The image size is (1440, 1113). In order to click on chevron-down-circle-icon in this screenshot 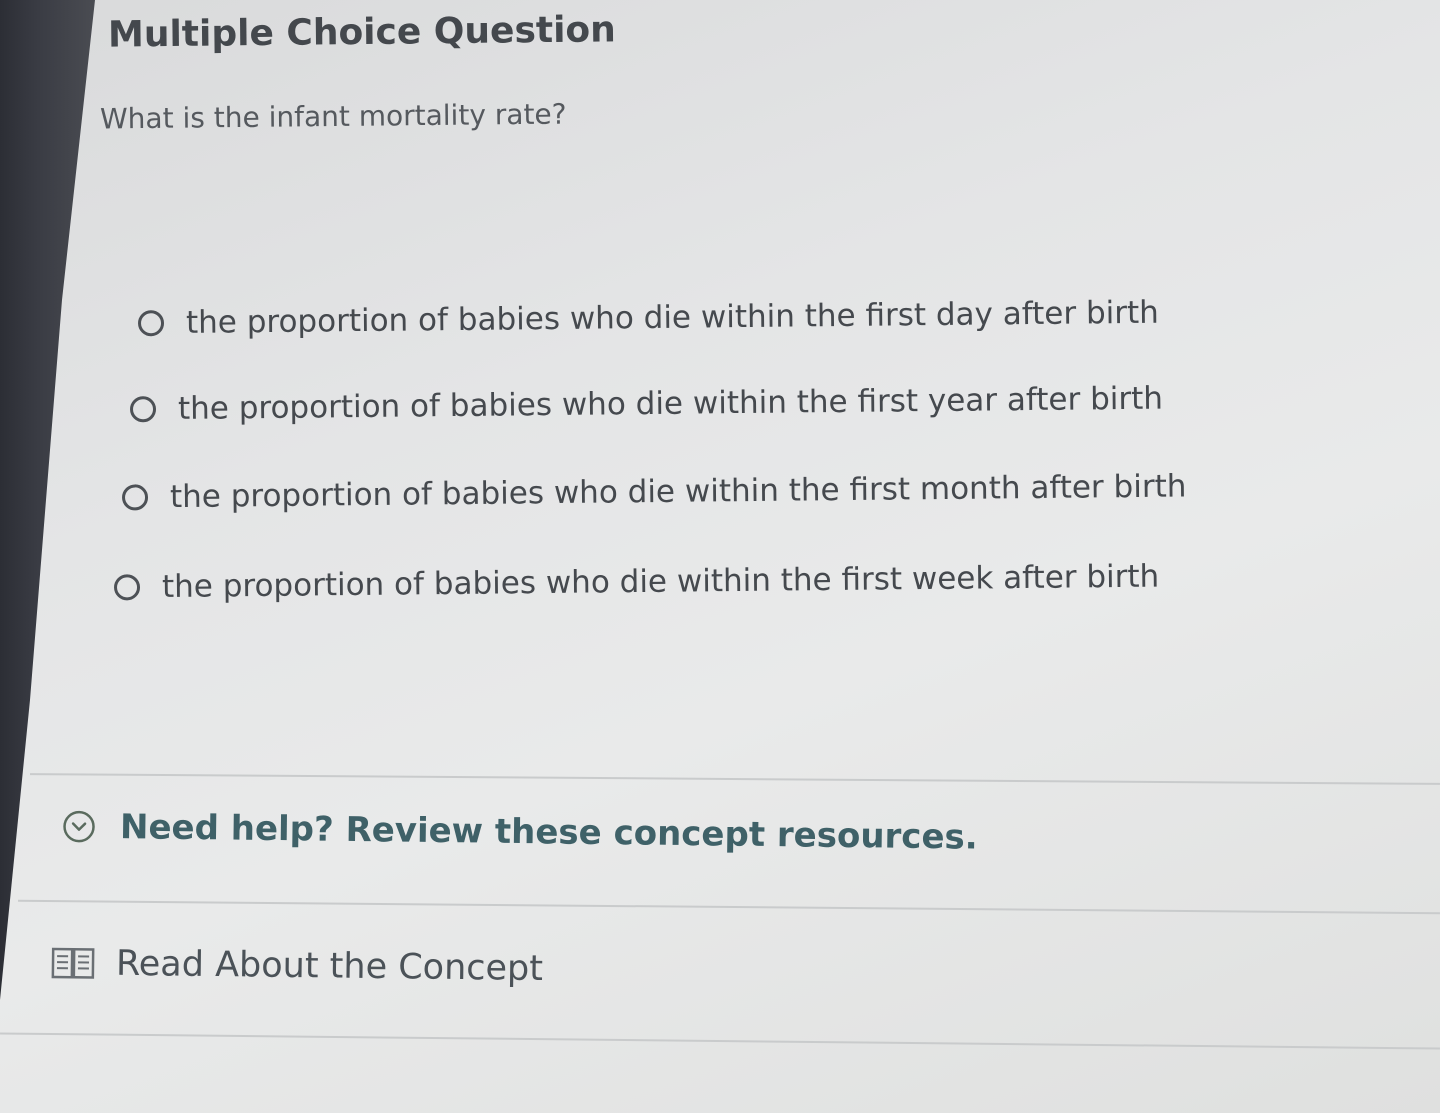, I will do `click(79, 826)`.